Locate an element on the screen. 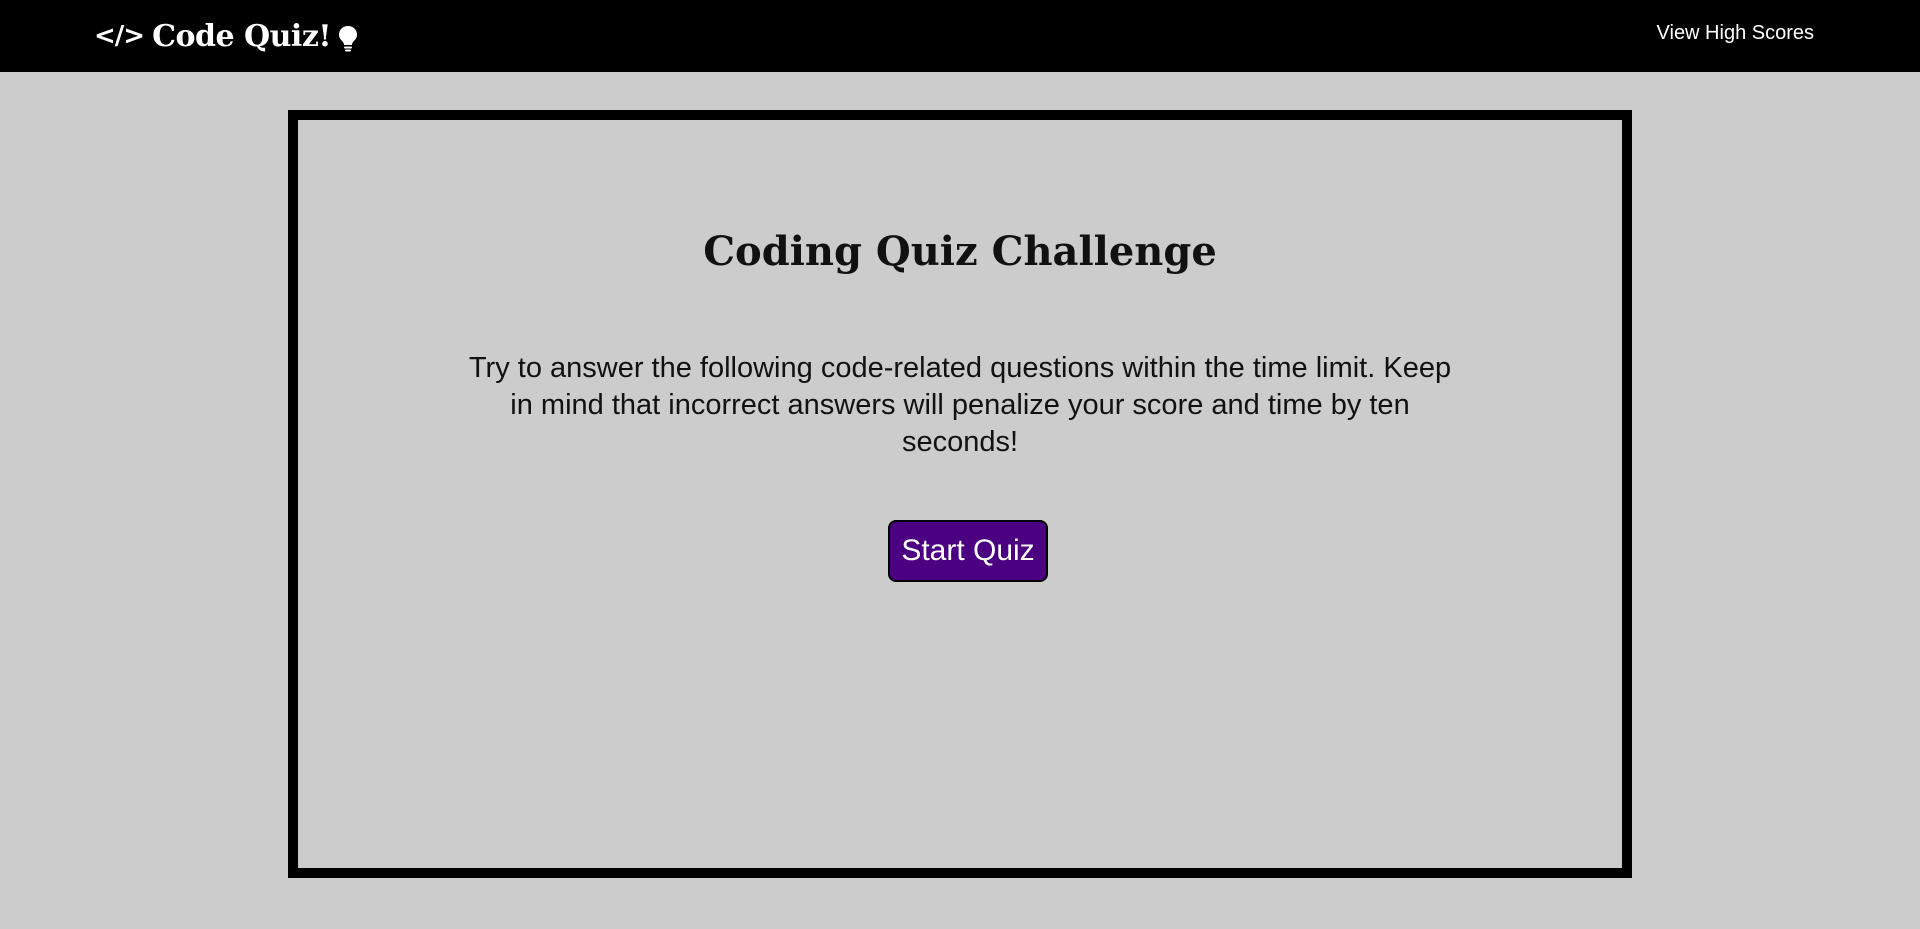 The width and height of the screenshot is (1920, 929). brand-logo: </> Code Quiz! is located at coordinates (226, 36).